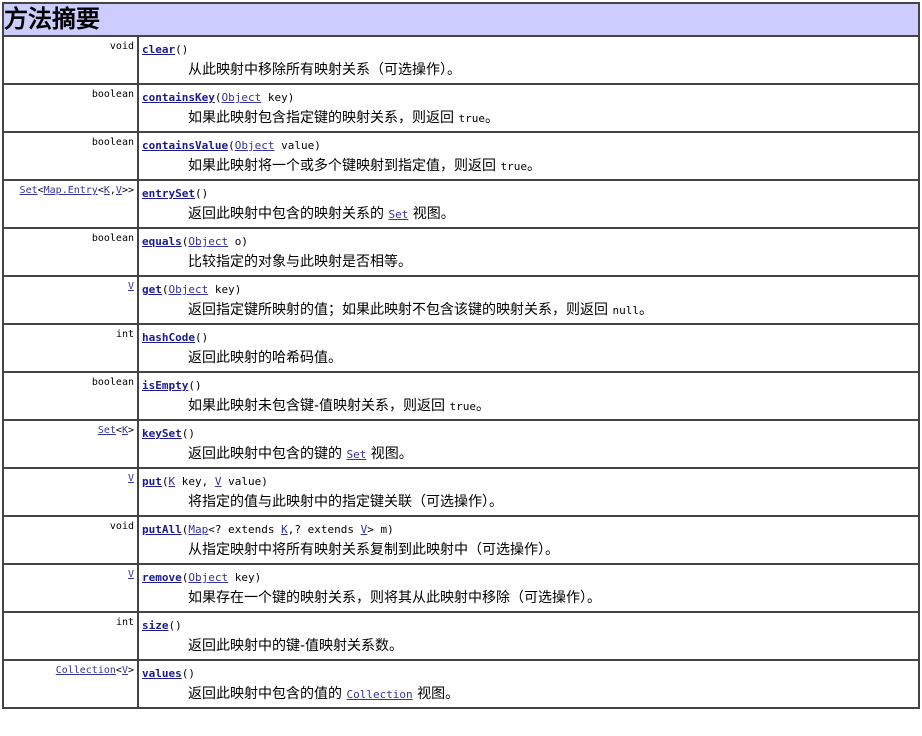  Describe the element at coordinates (530, 406) in the screenshot. I see `method-description: 如果此映射未包含键-值映射关系，则返回 true。` at that location.